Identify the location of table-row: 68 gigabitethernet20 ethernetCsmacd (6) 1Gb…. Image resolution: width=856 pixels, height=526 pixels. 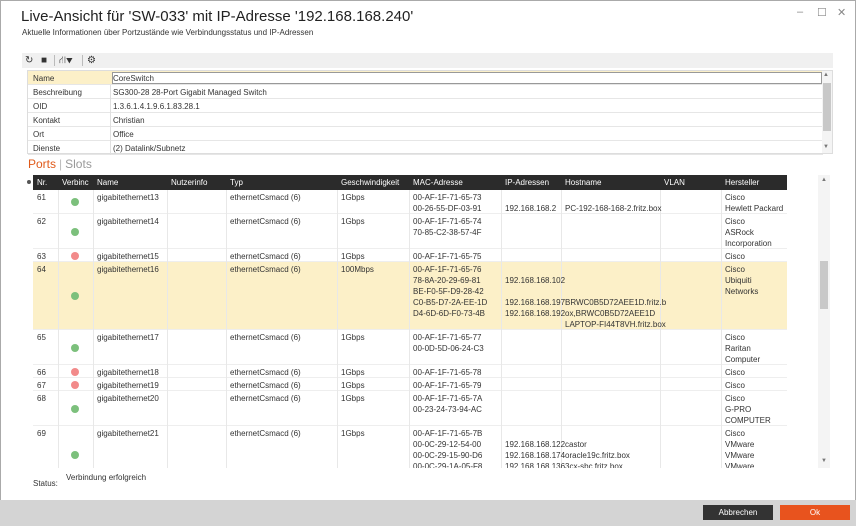
(410, 408).